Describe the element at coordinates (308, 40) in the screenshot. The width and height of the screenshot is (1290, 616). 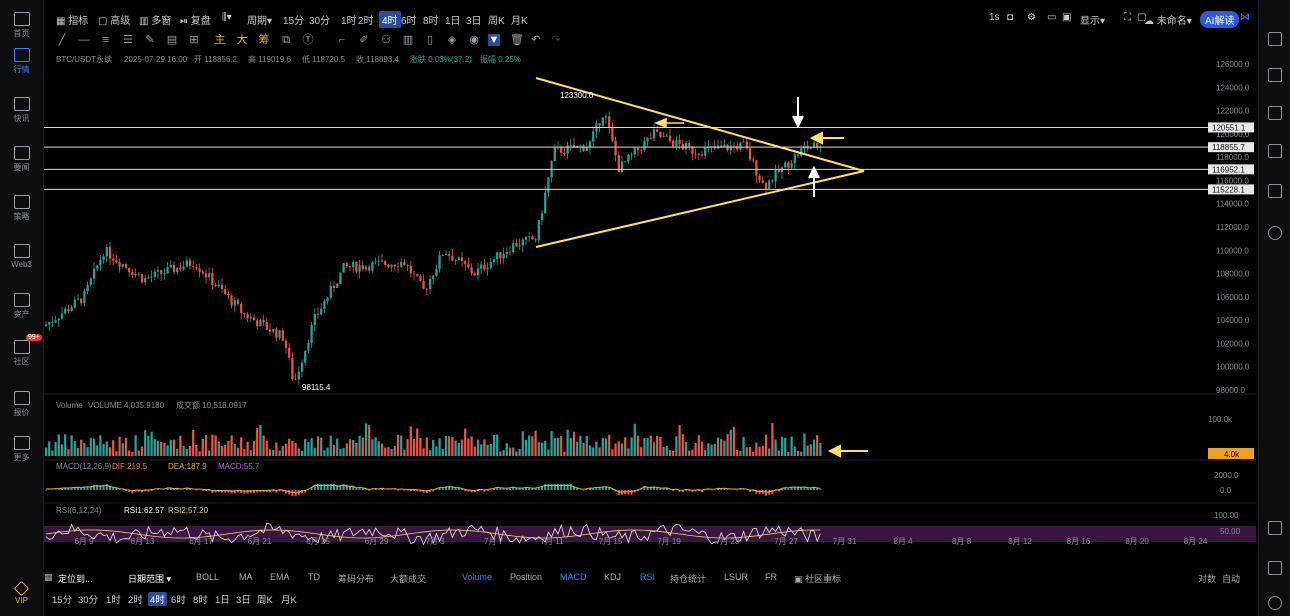
I see `text-tool-icon: Ⓣ` at that location.